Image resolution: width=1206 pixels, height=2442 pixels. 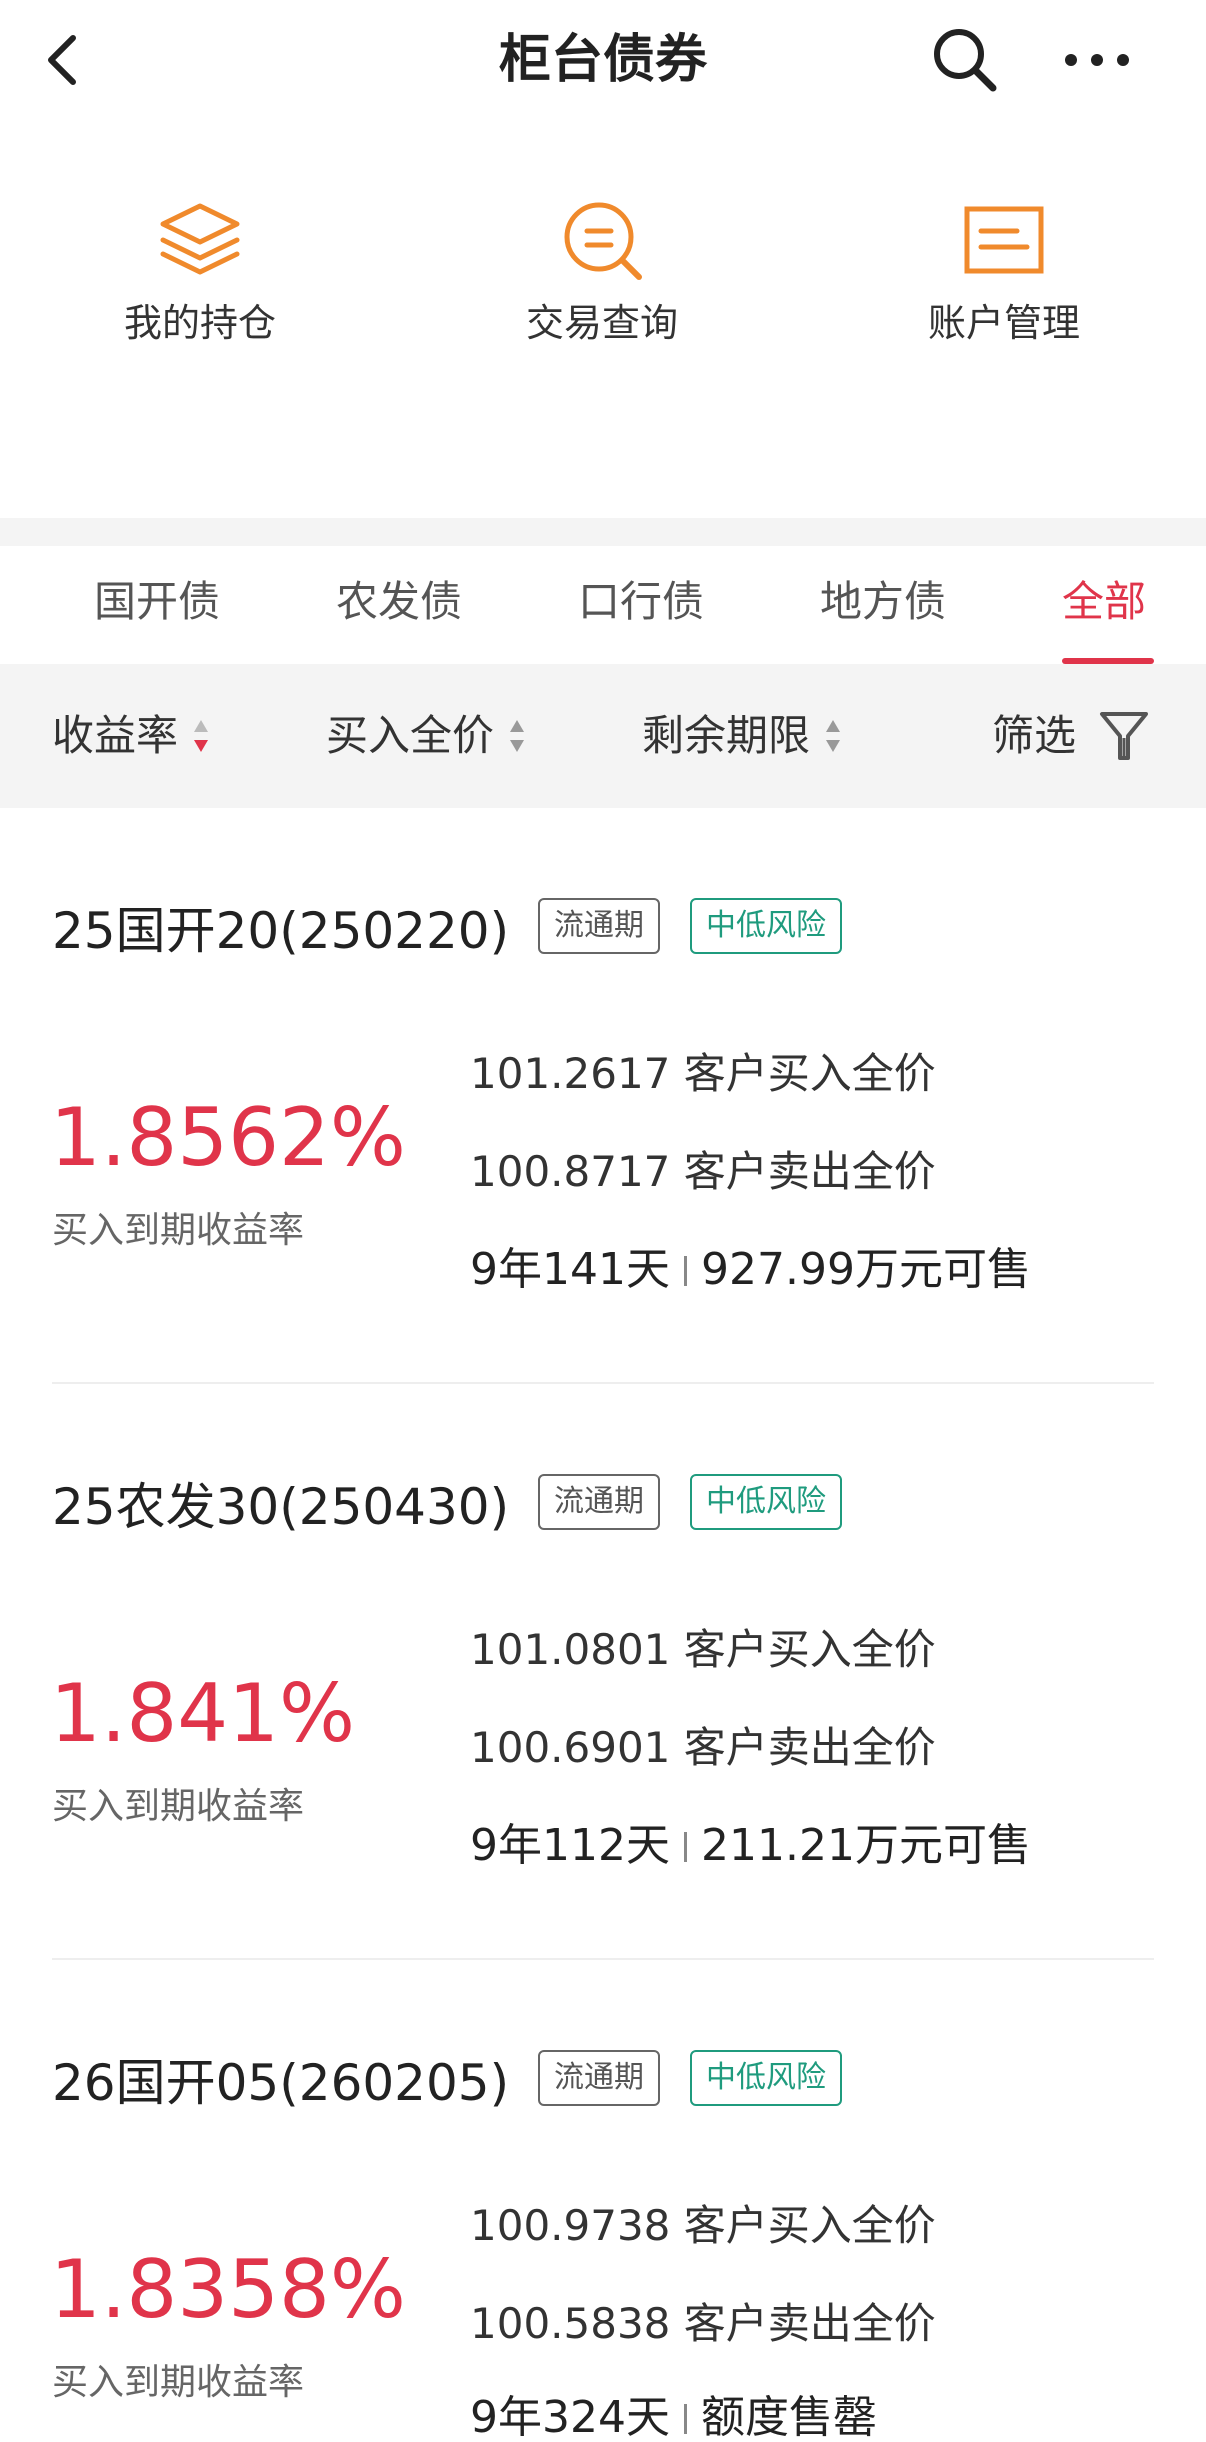 I want to click on quick-action-account: 账户管理, so click(x=1004, y=280).